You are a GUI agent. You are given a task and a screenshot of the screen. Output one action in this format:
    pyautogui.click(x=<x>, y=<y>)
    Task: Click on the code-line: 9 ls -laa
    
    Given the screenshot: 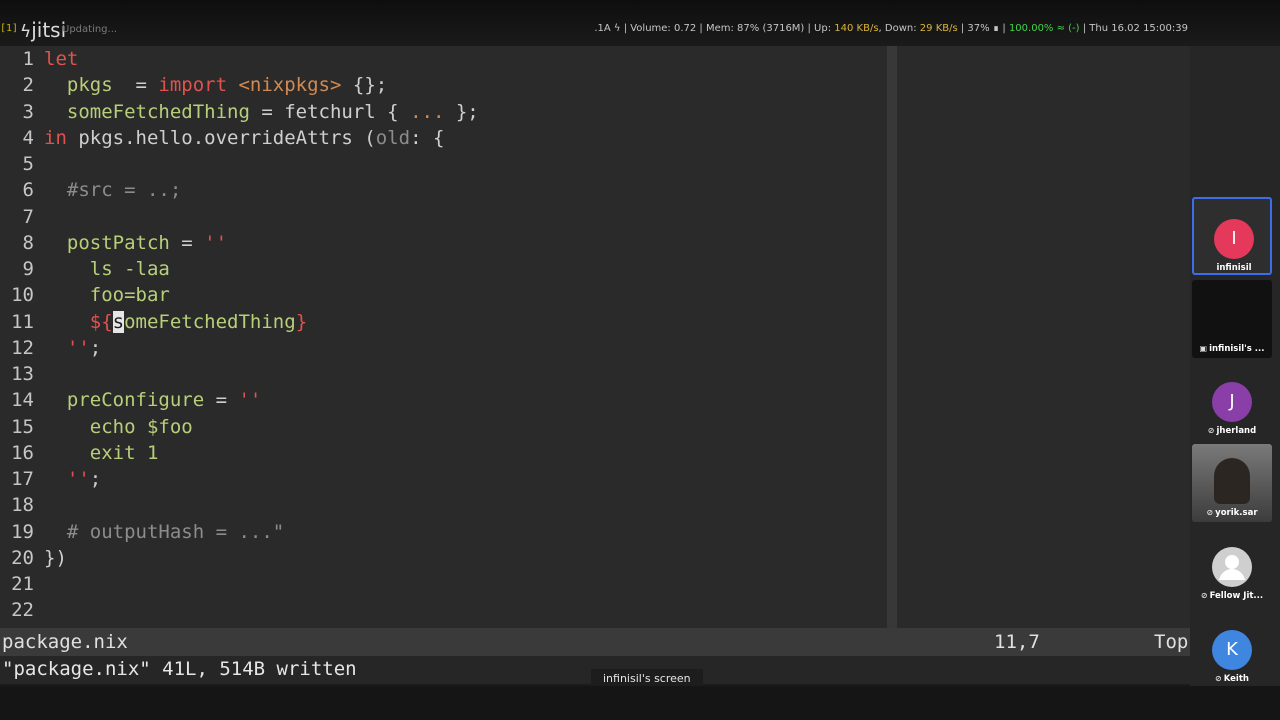 What is the action you would take?
    pyautogui.click(x=440, y=269)
    